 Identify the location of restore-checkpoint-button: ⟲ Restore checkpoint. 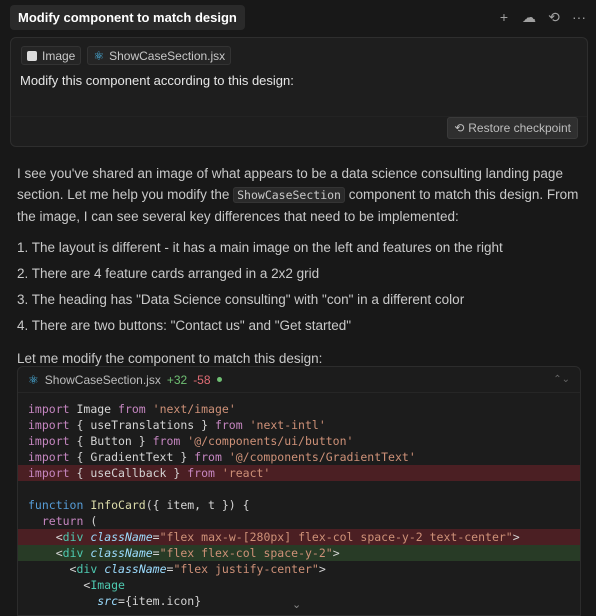
(512, 128).